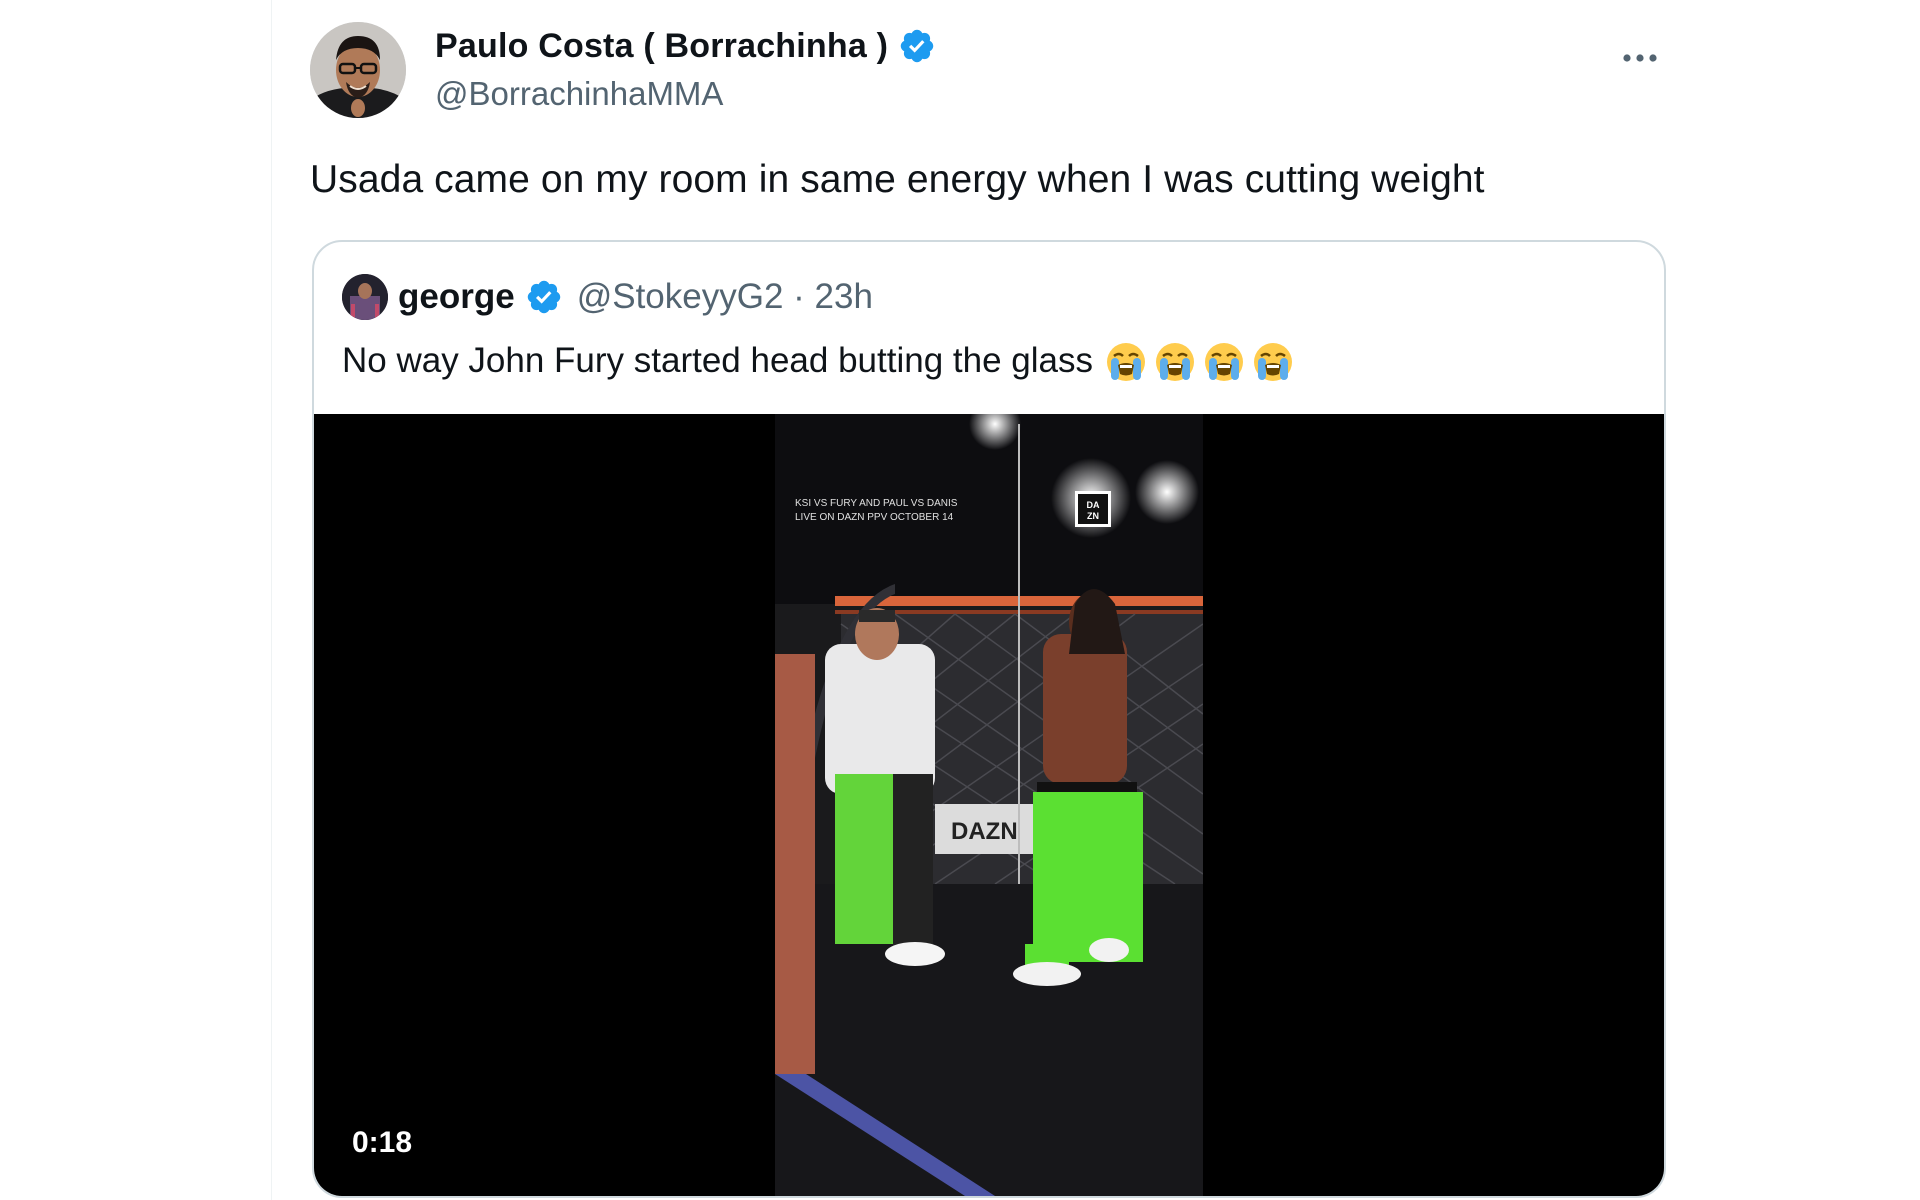 The image size is (1920, 1200). Describe the element at coordinates (543, 297) in the screenshot. I see `quoted-verified-badge-icon` at that location.